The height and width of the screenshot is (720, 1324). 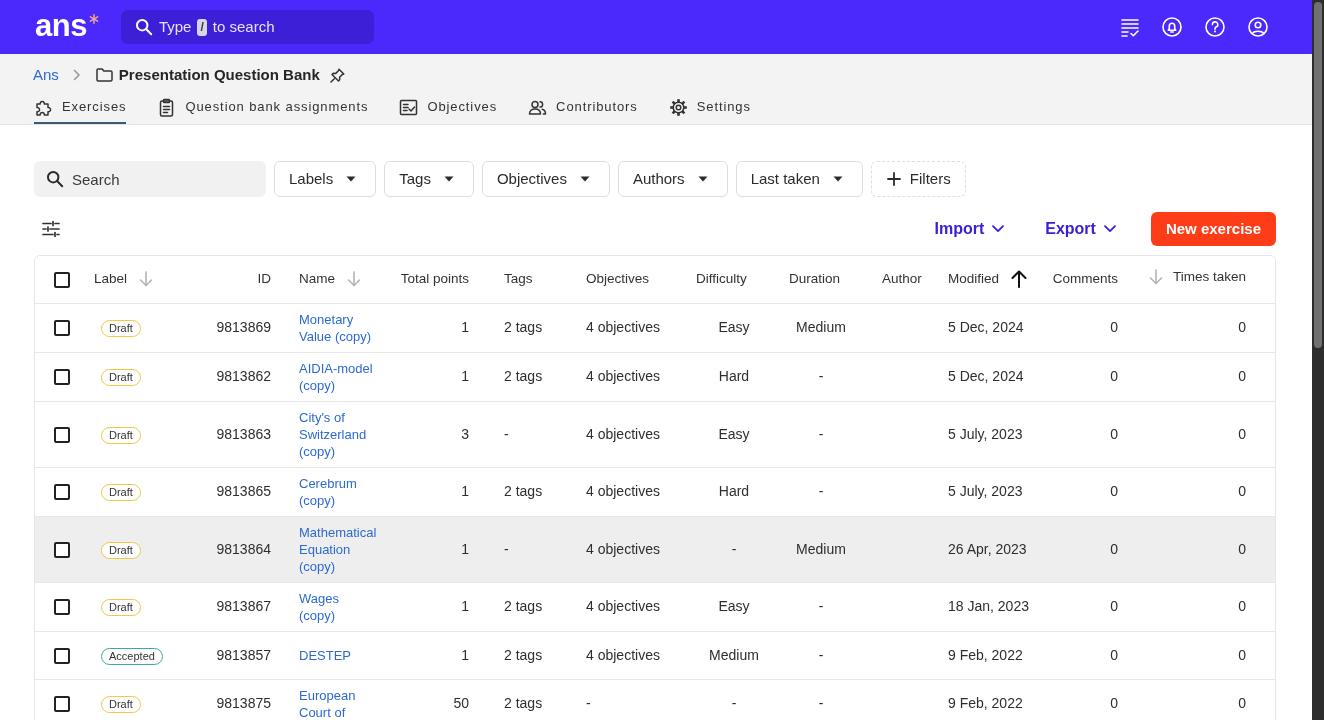 I want to click on exercise-name-link: Monetary Value (copy), so click(x=338, y=327).